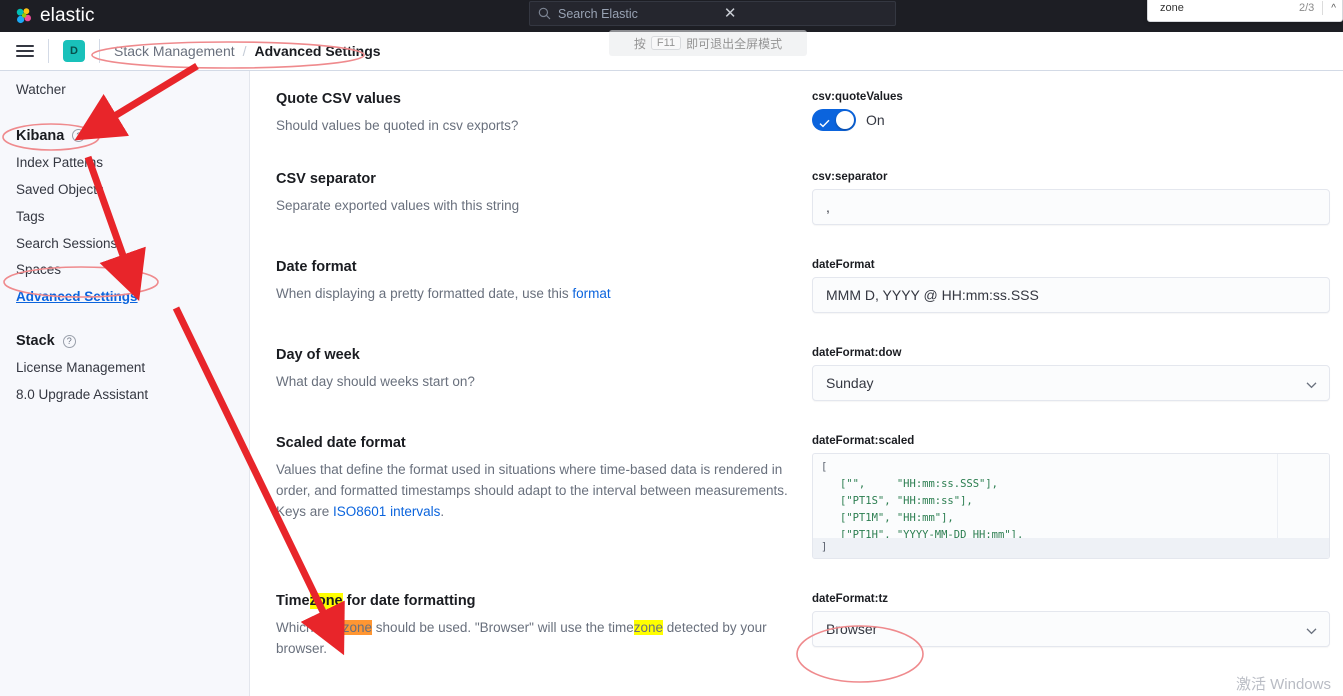 This screenshot has height=696, width=1343. Describe the element at coordinates (338, 99) in the screenshot. I see `setting-title: Quote CSV values` at that location.